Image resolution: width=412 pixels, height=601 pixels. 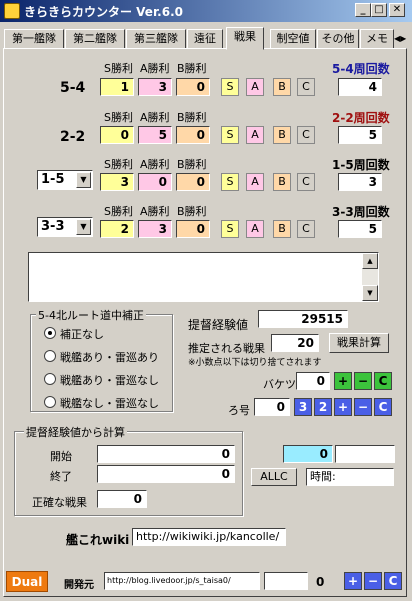 What do you see at coordinates (61, 476) in the screenshot?
I see `end-label: 終了` at bounding box center [61, 476].